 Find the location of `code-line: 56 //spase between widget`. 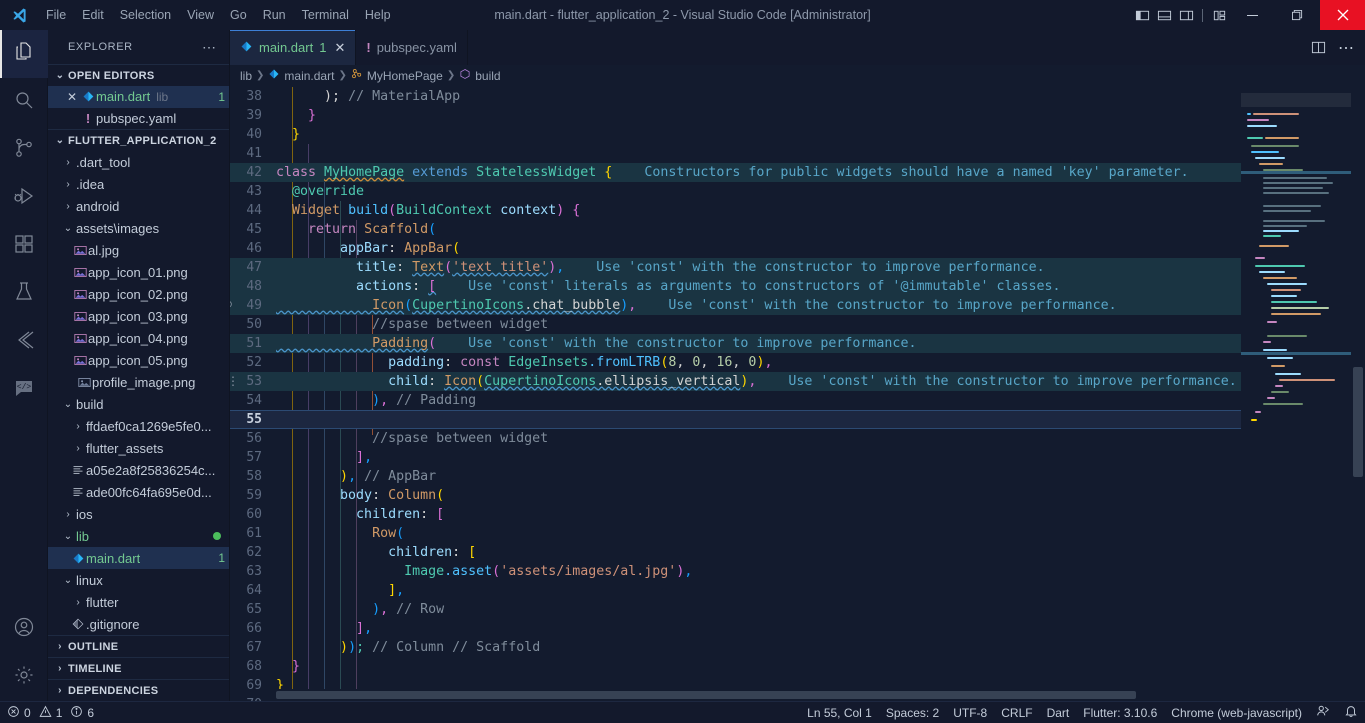

code-line: 56 //spase between widget is located at coordinates (735, 438).